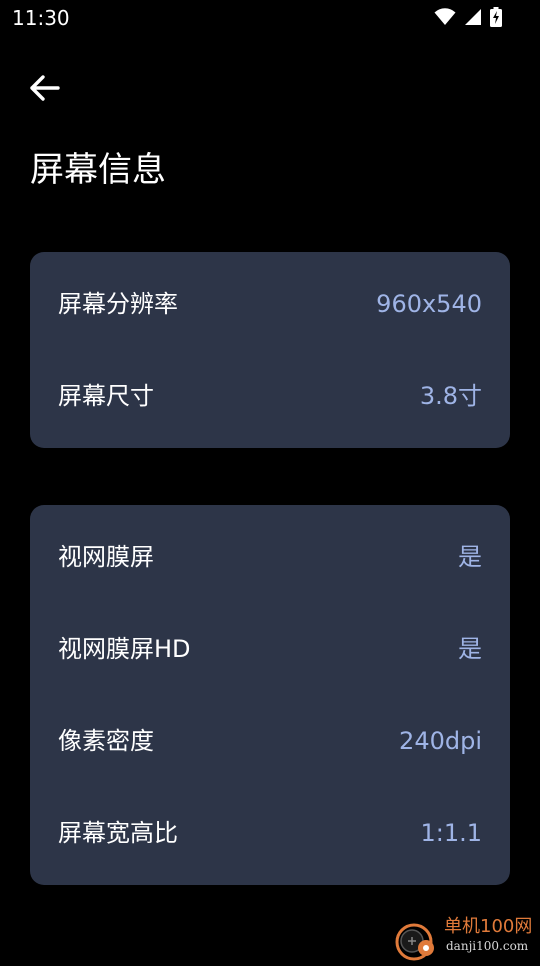 The height and width of the screenshot is (966, 540). I want to click on watermark: 单机100网 danji100.com, so click(465, 939).